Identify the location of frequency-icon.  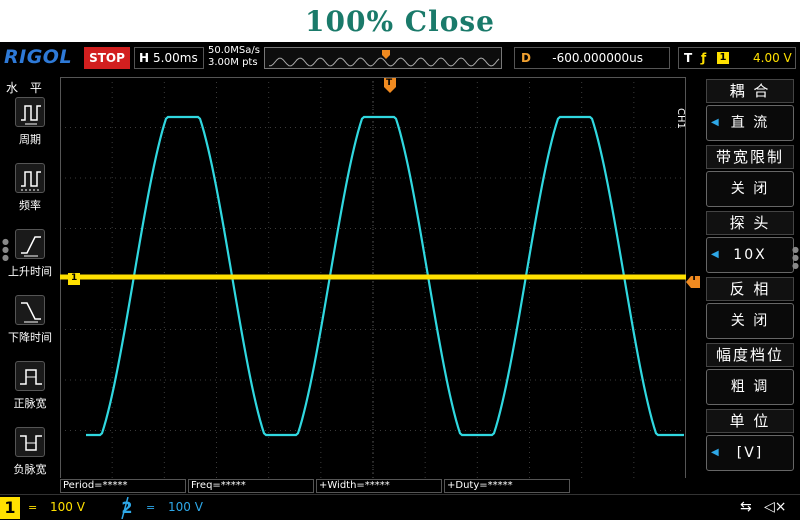
(30, 178).